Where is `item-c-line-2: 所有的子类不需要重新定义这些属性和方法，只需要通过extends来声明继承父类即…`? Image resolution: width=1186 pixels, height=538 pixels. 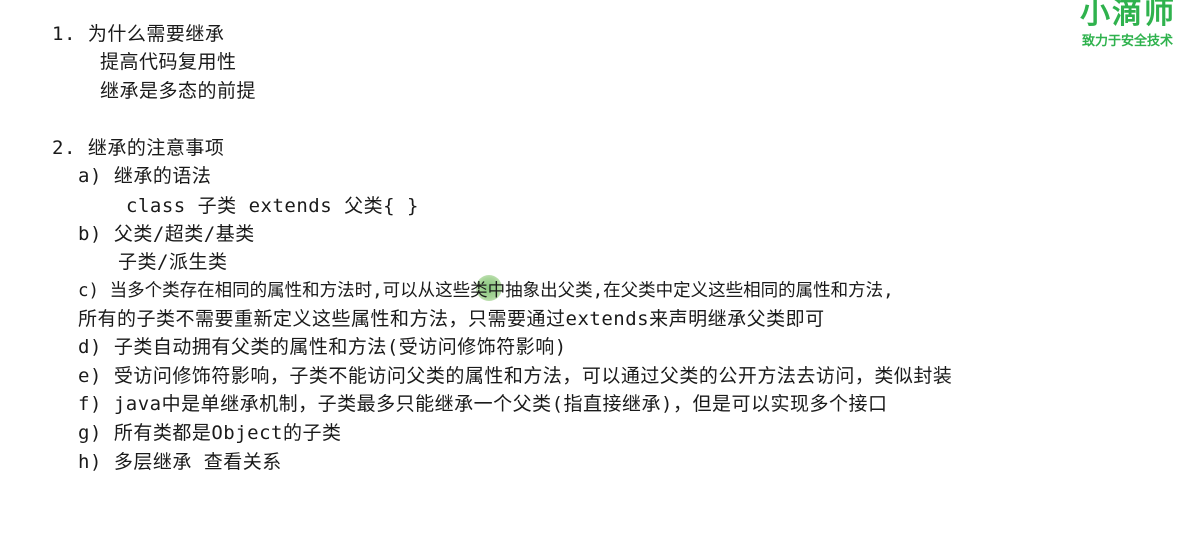 item-c-line-2: 所有的子类不需要重新定义这些属性和方法，只需要通过extends来声明继承父类即… is located at coordinates (451, 319).